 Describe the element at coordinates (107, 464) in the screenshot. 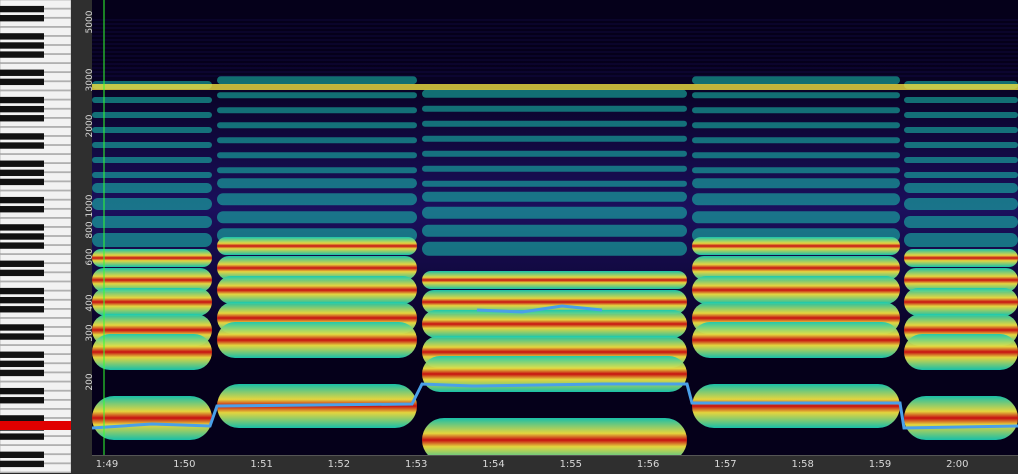

I see `time-tick-label: 1:49` at that location.